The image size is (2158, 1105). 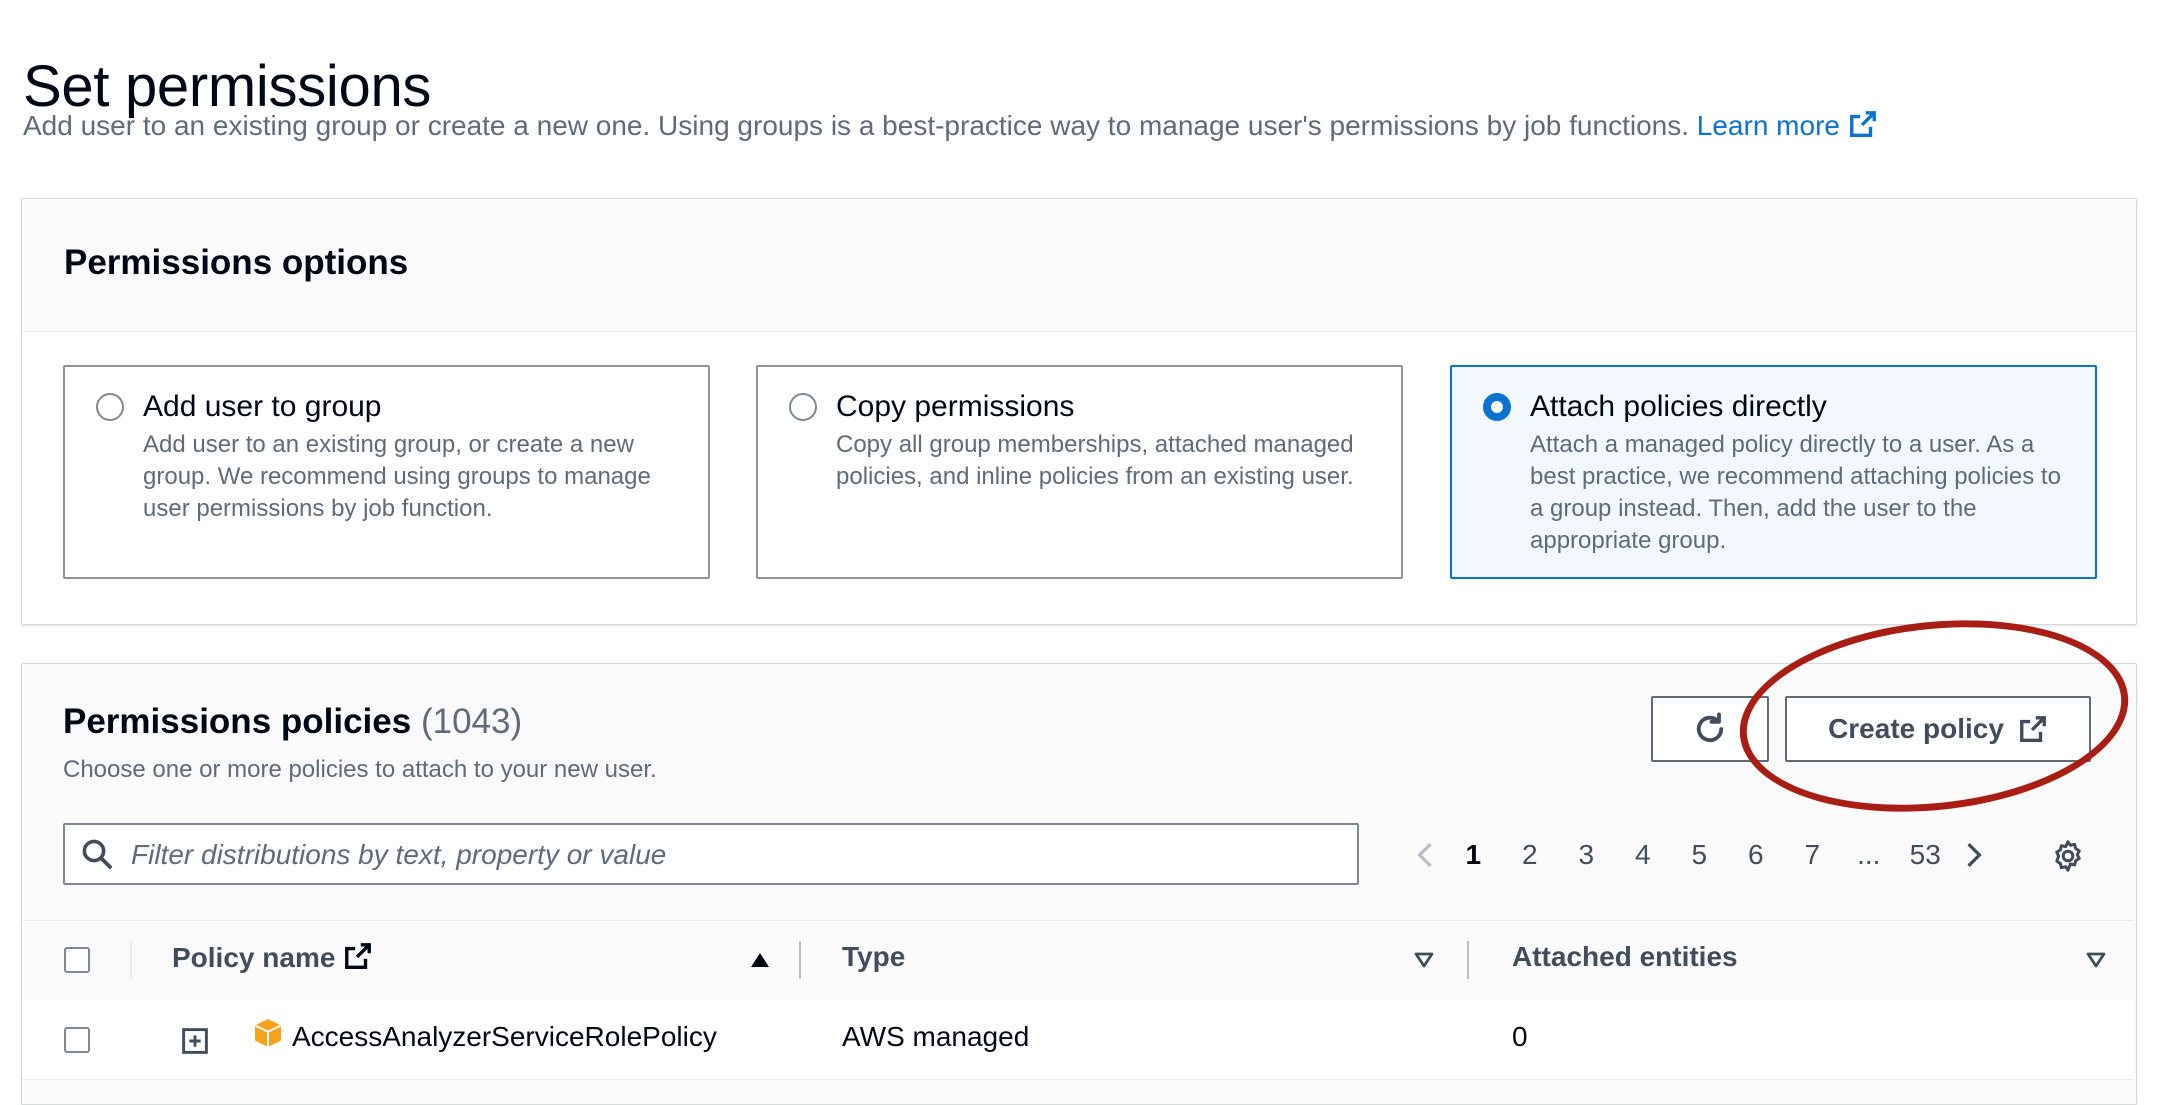 I want to click on permissions-options-heading: Permissions options, so click(x=236, y=262).